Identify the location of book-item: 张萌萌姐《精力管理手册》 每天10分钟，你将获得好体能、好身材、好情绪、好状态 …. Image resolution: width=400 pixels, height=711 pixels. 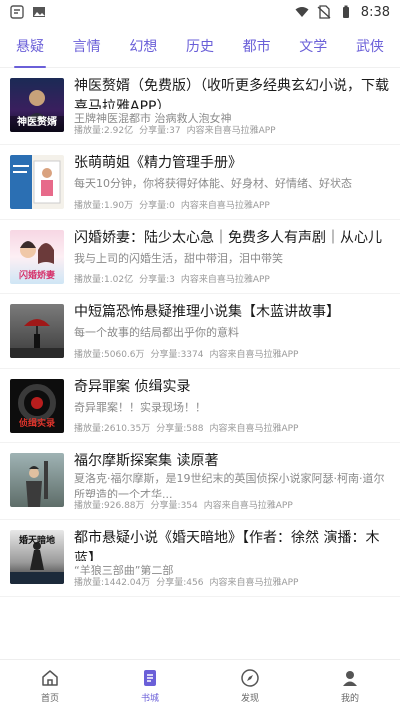
(200, 182).